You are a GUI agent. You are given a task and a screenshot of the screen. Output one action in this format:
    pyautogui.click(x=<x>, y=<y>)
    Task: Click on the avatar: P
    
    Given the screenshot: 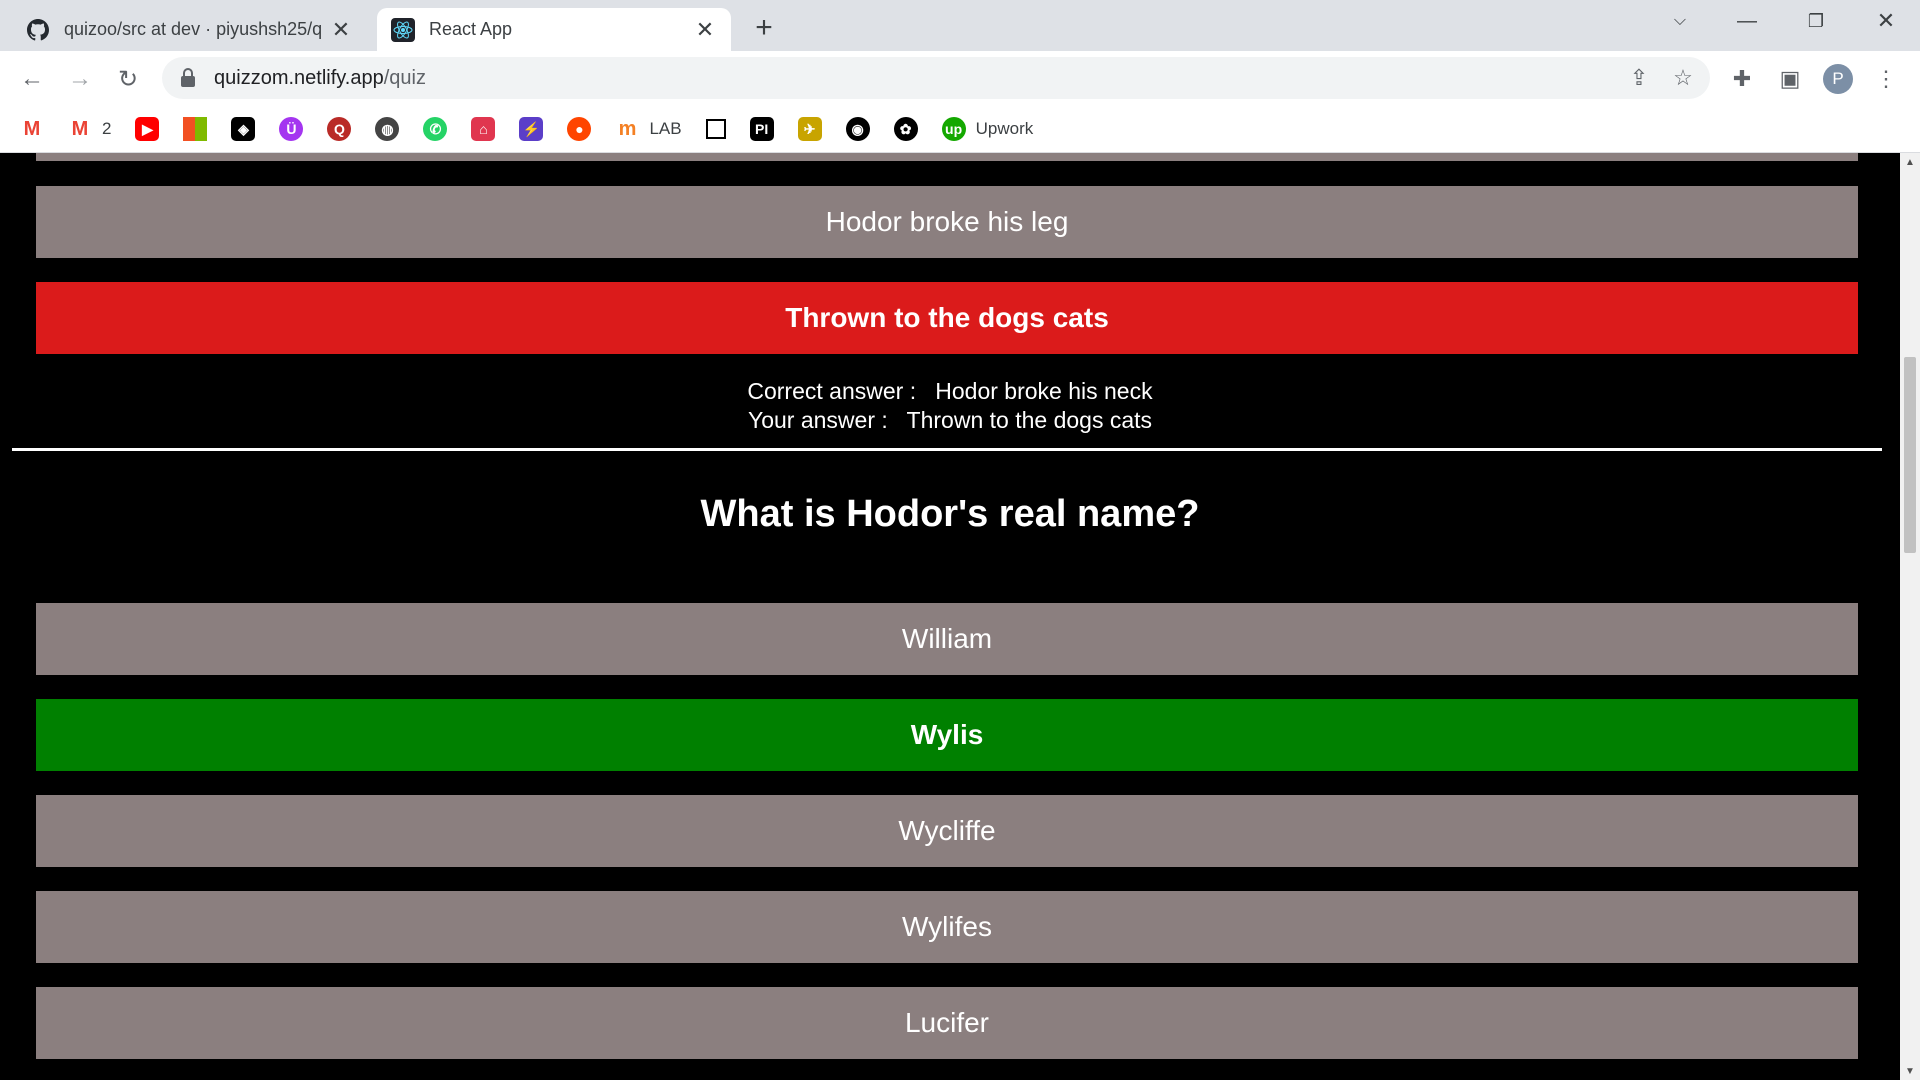 What is the action you would take?
    pyautogui.click(x=1838, y=79)
    